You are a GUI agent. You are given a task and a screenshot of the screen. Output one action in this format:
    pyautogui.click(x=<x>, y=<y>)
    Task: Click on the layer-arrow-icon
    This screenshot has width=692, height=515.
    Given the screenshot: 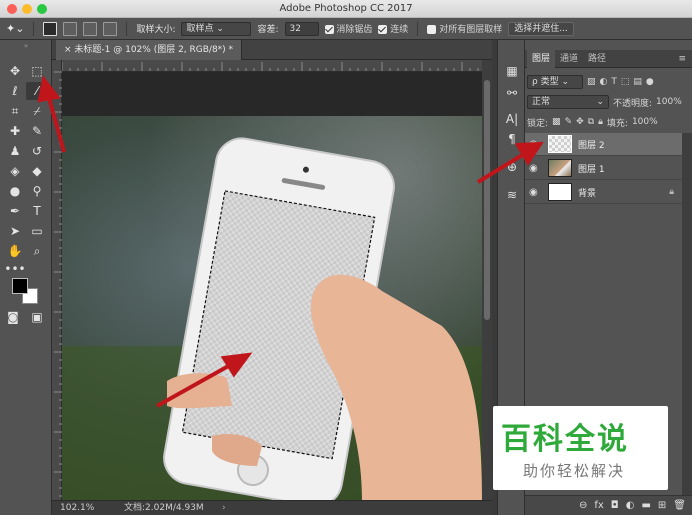 What is the action you would take?
    pyautogui.click(x=529, y=153)
    